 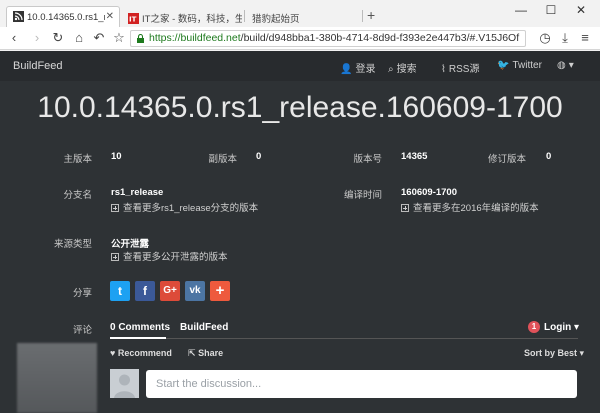 I want to click on reload-icon: ↻, so click(x=58, y=38).